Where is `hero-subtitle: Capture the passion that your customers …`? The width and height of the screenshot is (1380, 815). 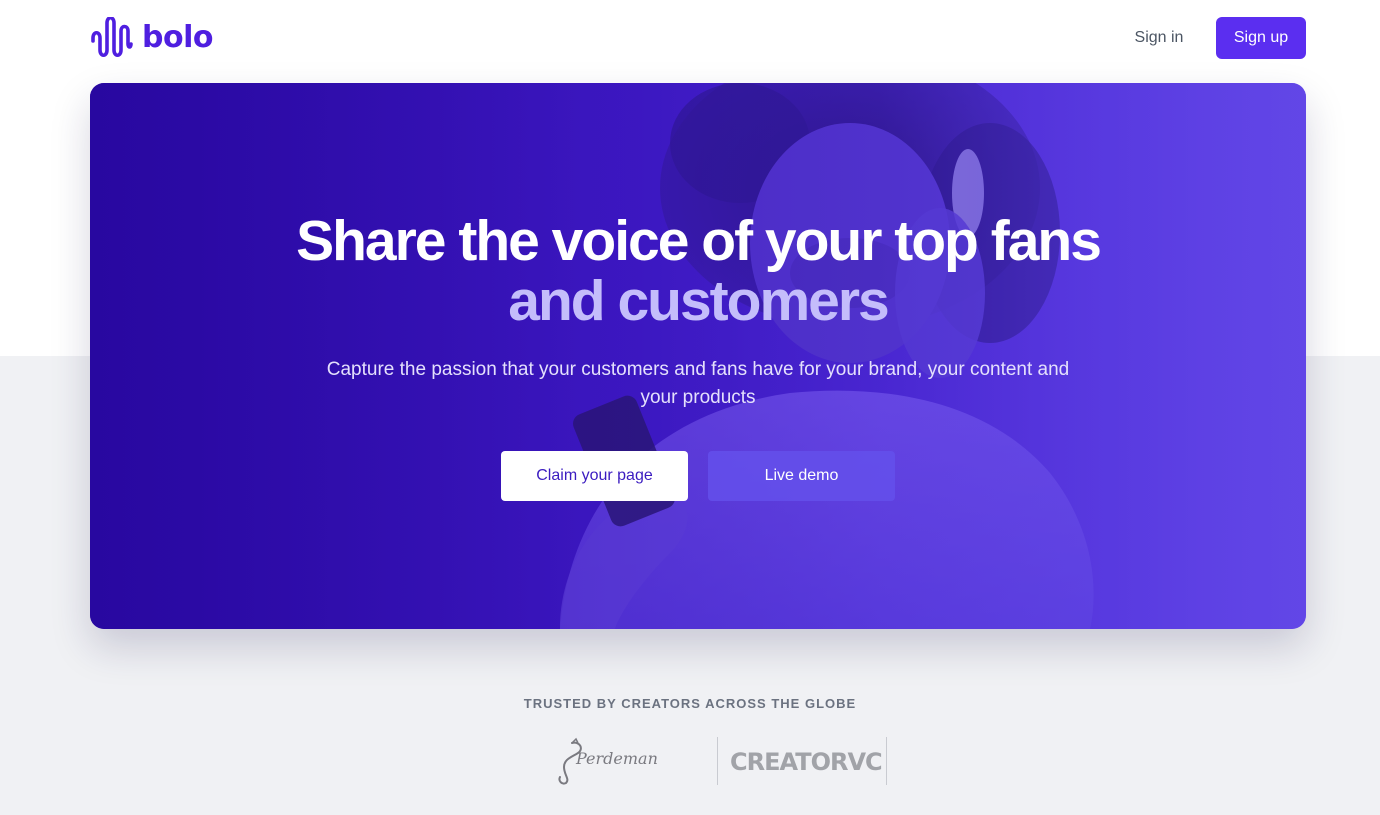
hero-subtitle: Capture the passion that your customers … is located at coordinates (698, 383).